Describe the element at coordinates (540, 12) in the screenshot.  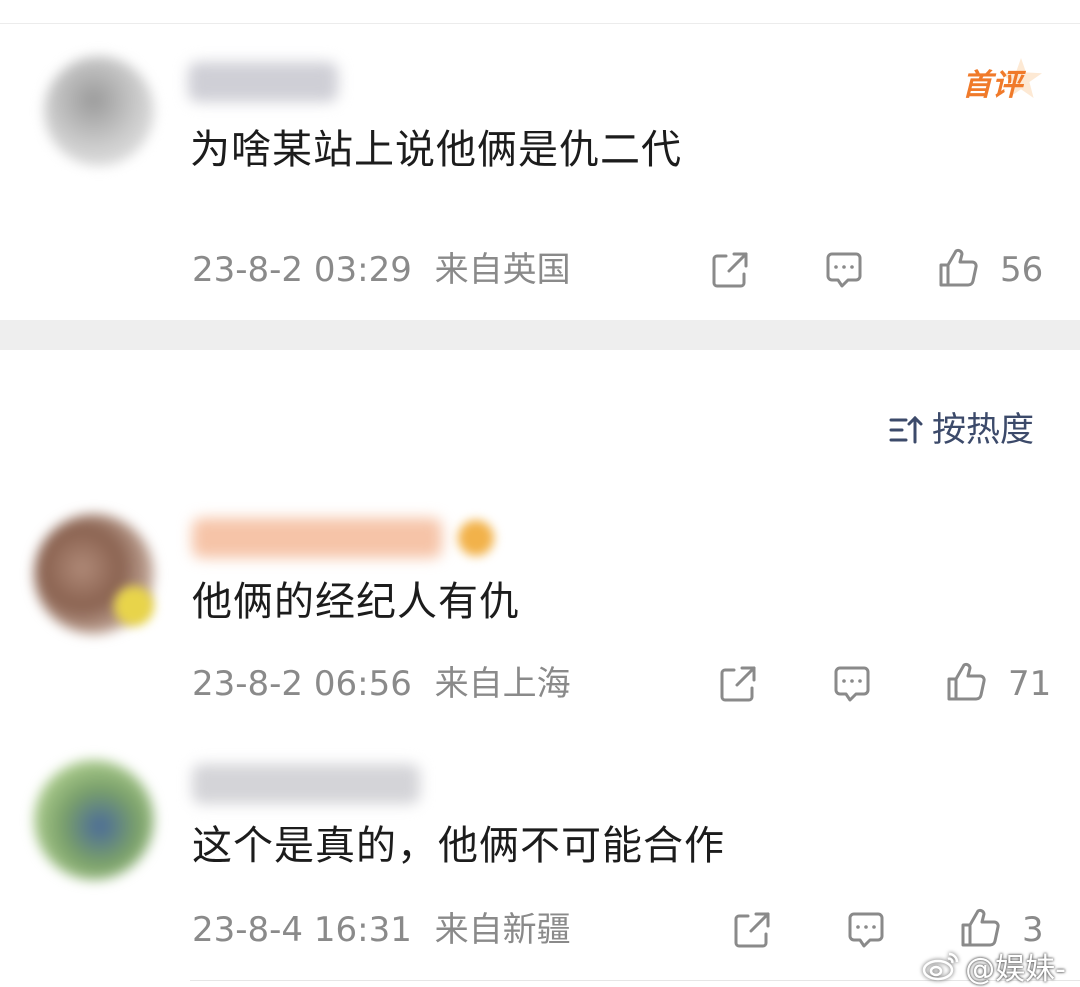
I see `top-divider` at that location.